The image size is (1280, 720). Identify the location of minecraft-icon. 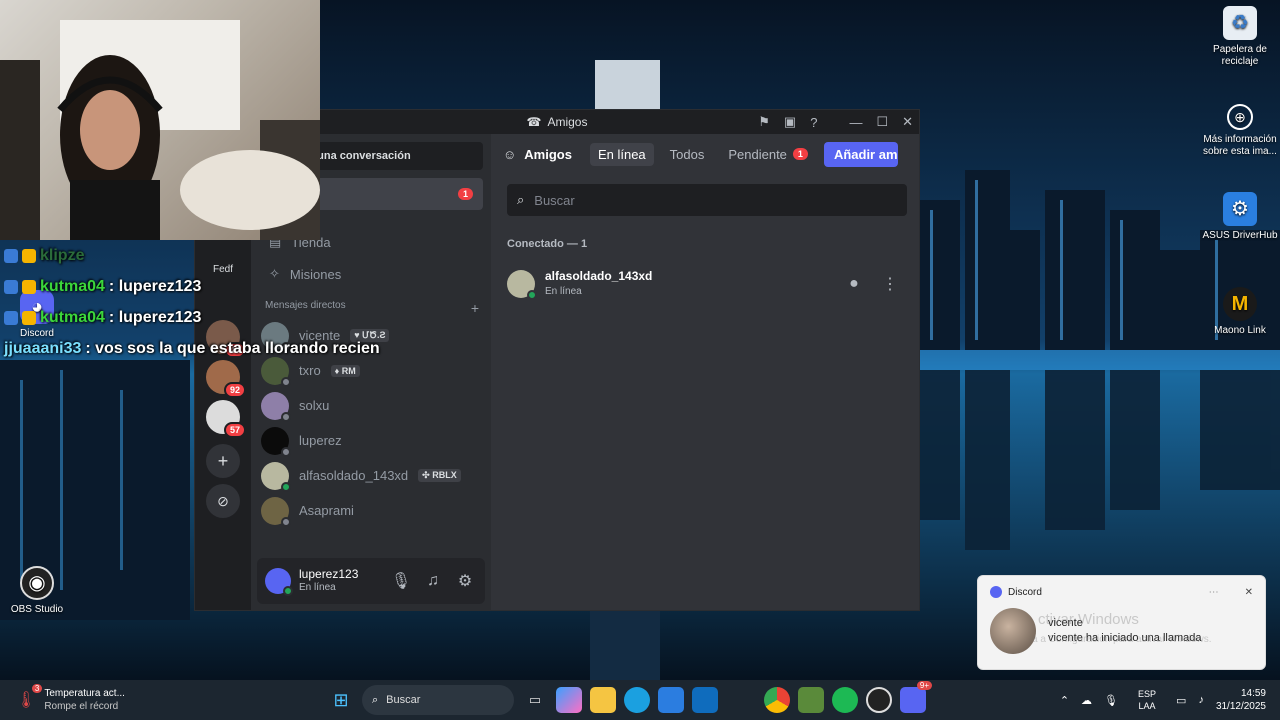
(811, 700).